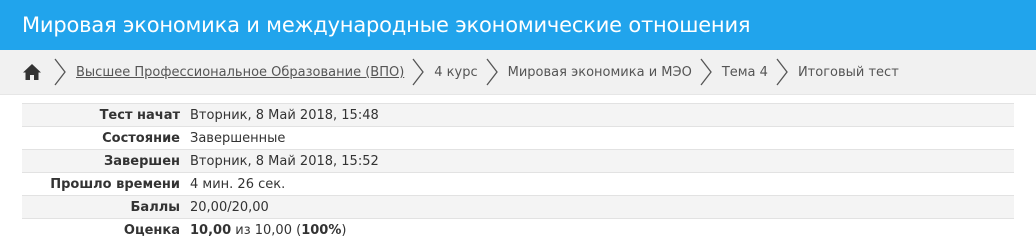 The height and width of the screenshot is (248, 1036). I want to click on table-row: Завершен Вторник, 8 Май 2018, 15:52, so click(518, 161).